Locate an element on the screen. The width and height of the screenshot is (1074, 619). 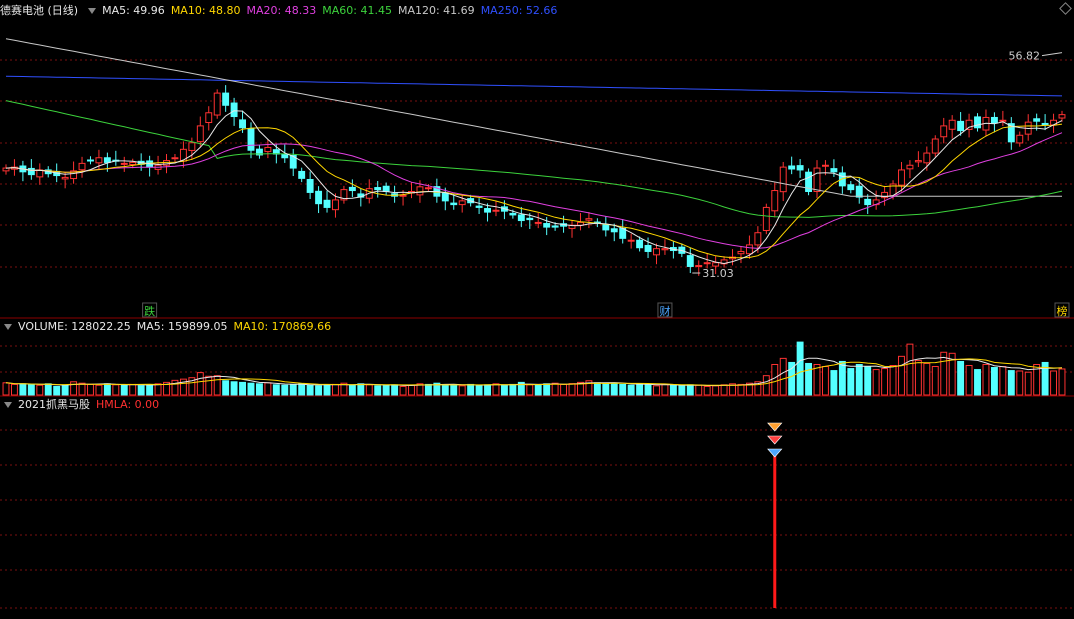
volume-label-1: MA5: 159899.05 is located at coordinates (182, 326).